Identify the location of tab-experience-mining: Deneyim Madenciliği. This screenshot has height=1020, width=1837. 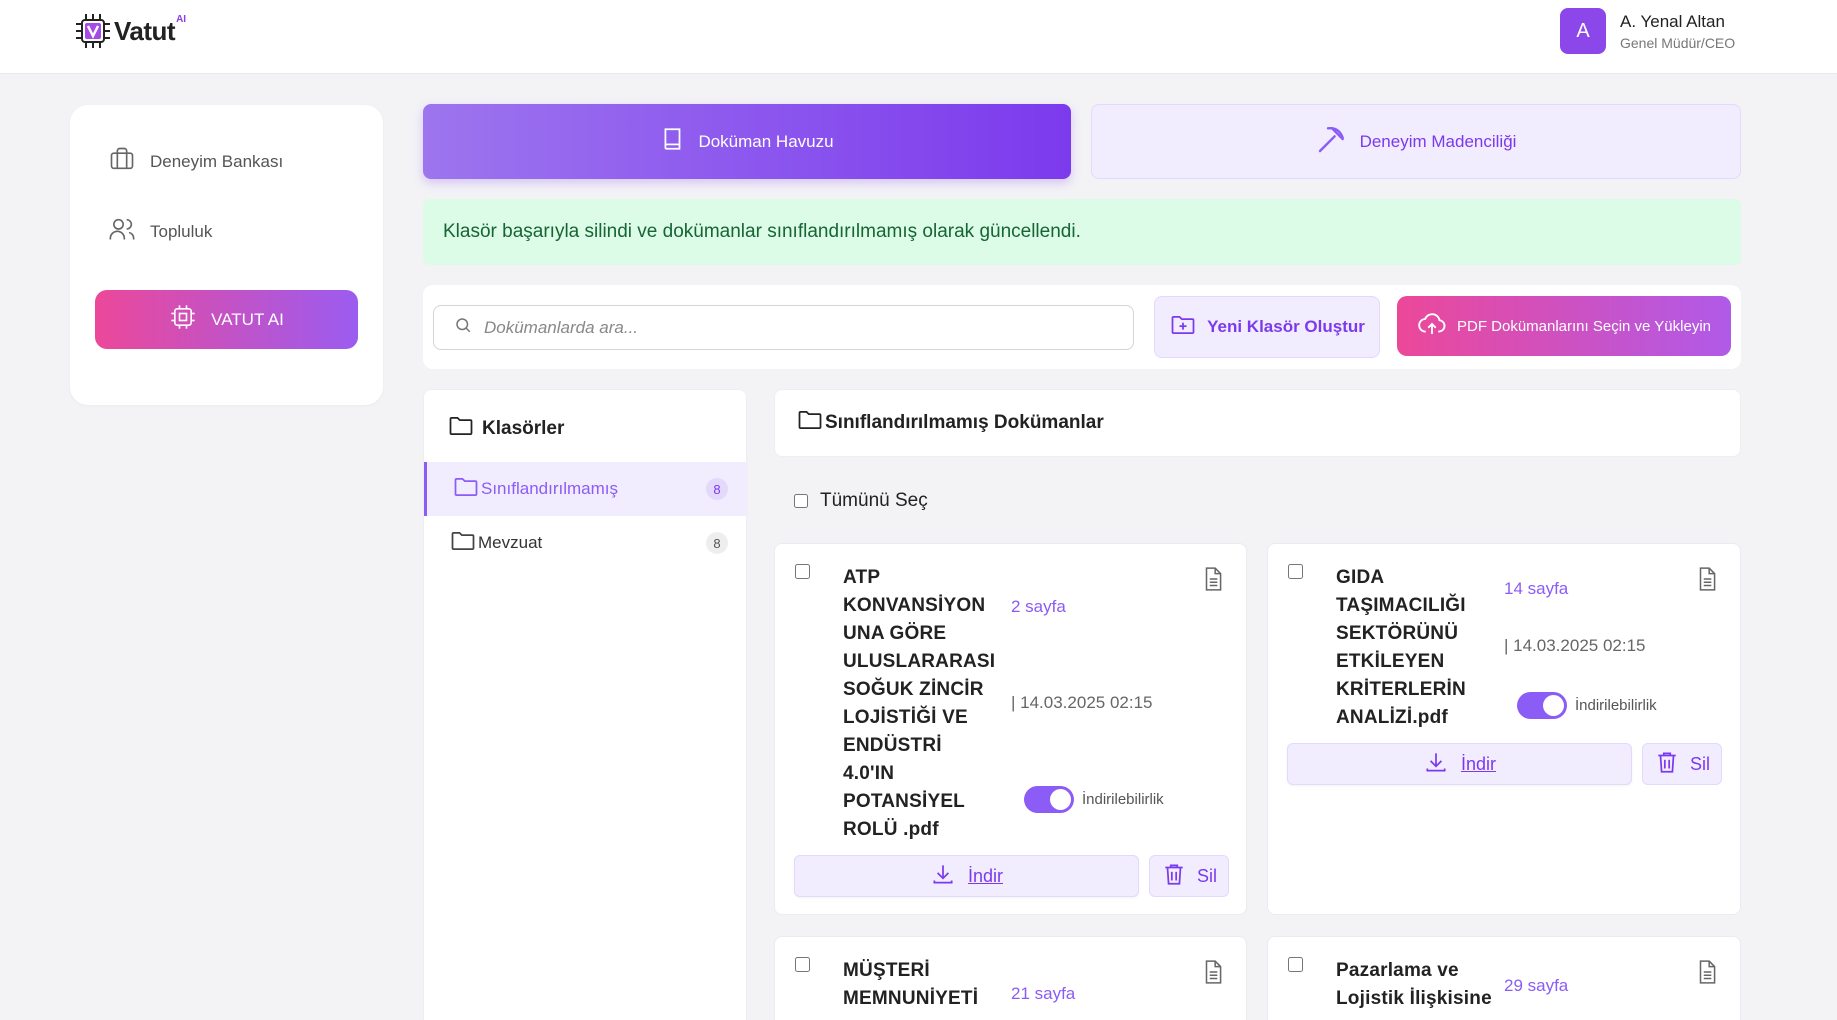
(1416, 141).